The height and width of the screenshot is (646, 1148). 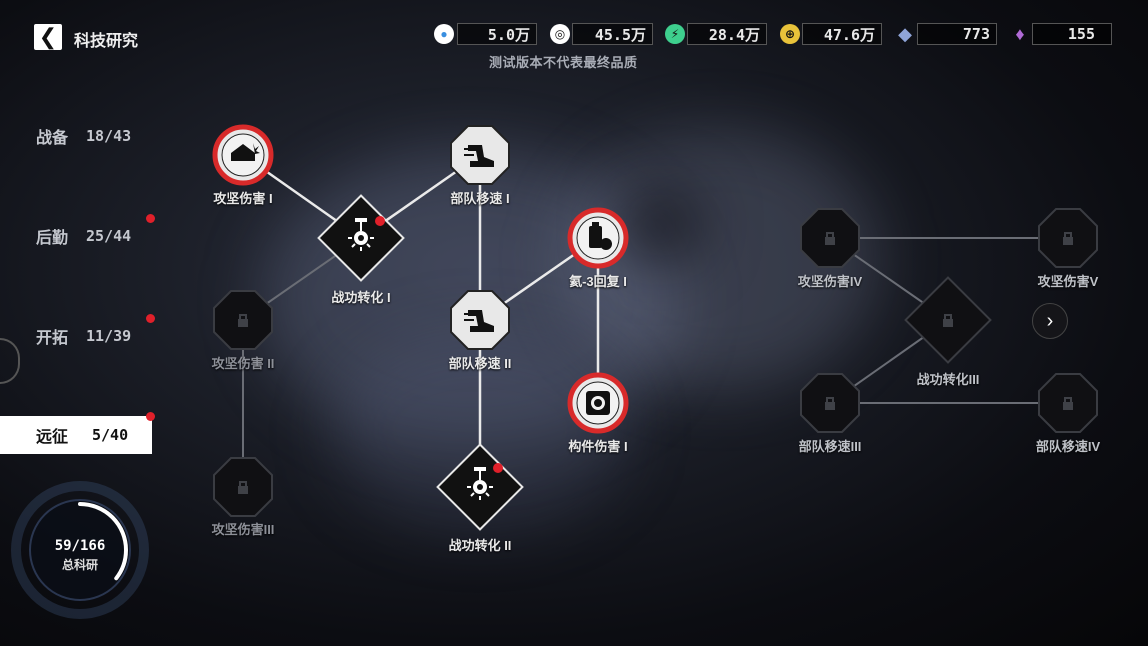 I want to click on chevron-right-icon: ›, so click(x=1050, y=320).